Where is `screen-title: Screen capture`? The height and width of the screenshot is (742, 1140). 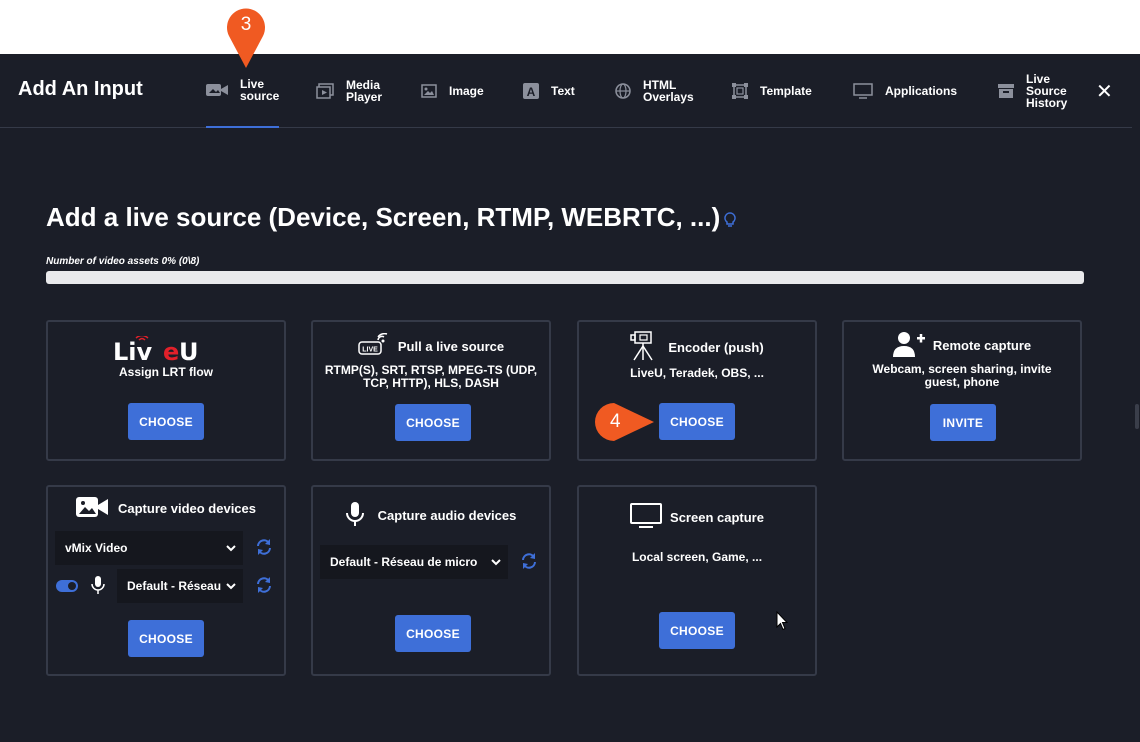 screen-title: Screen capture is located at coordinates (697, 517).